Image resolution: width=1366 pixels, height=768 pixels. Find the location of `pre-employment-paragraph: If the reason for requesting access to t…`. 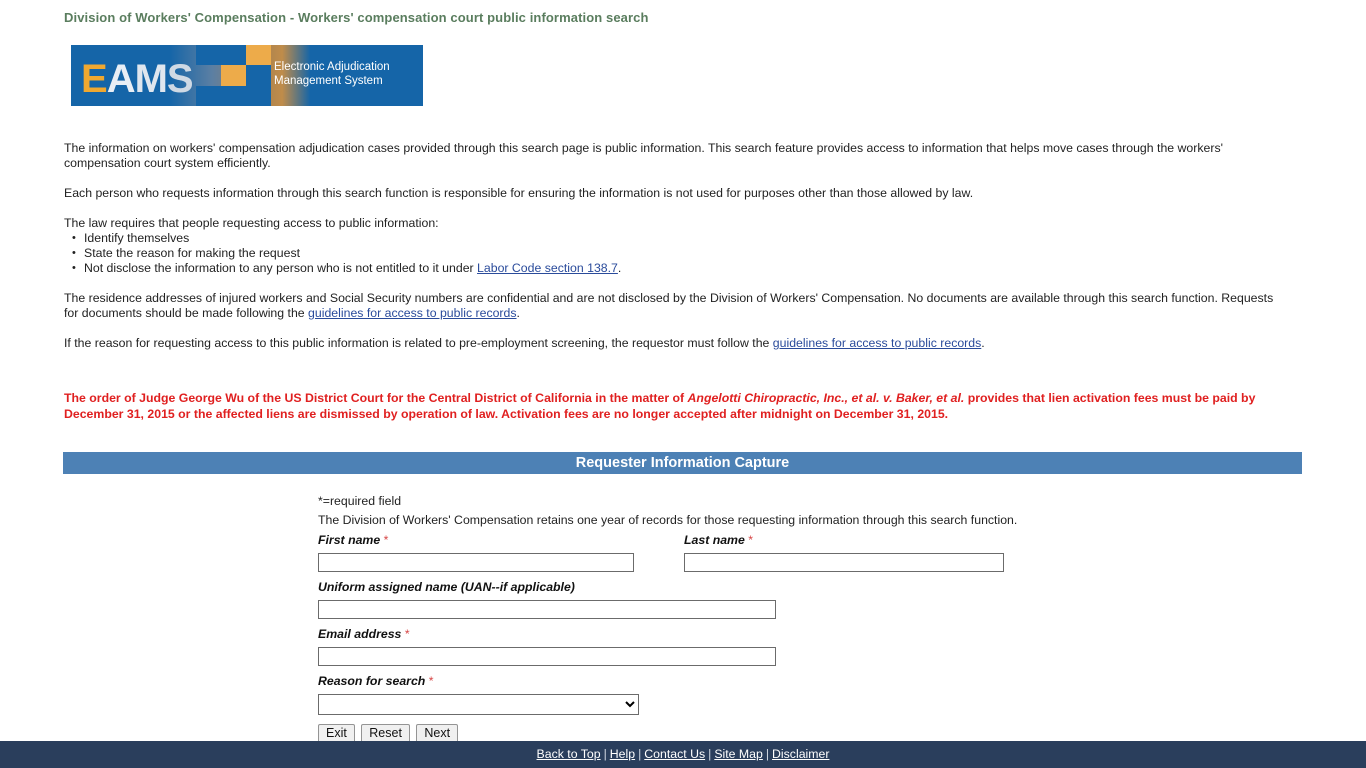

pre-employment-paragraph: If the reason for requesting access to t… is located at coordinates (670, 343).